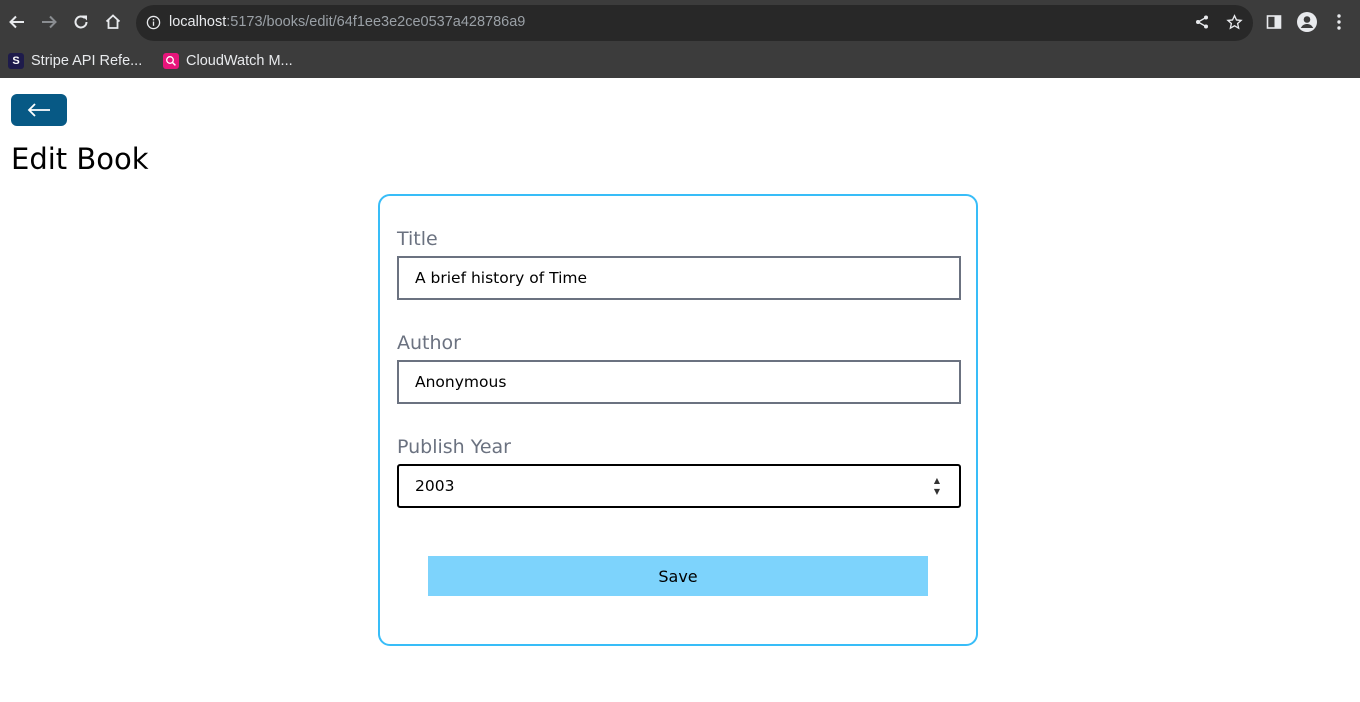  I want to click on site-info-icon, so click(153, 24).